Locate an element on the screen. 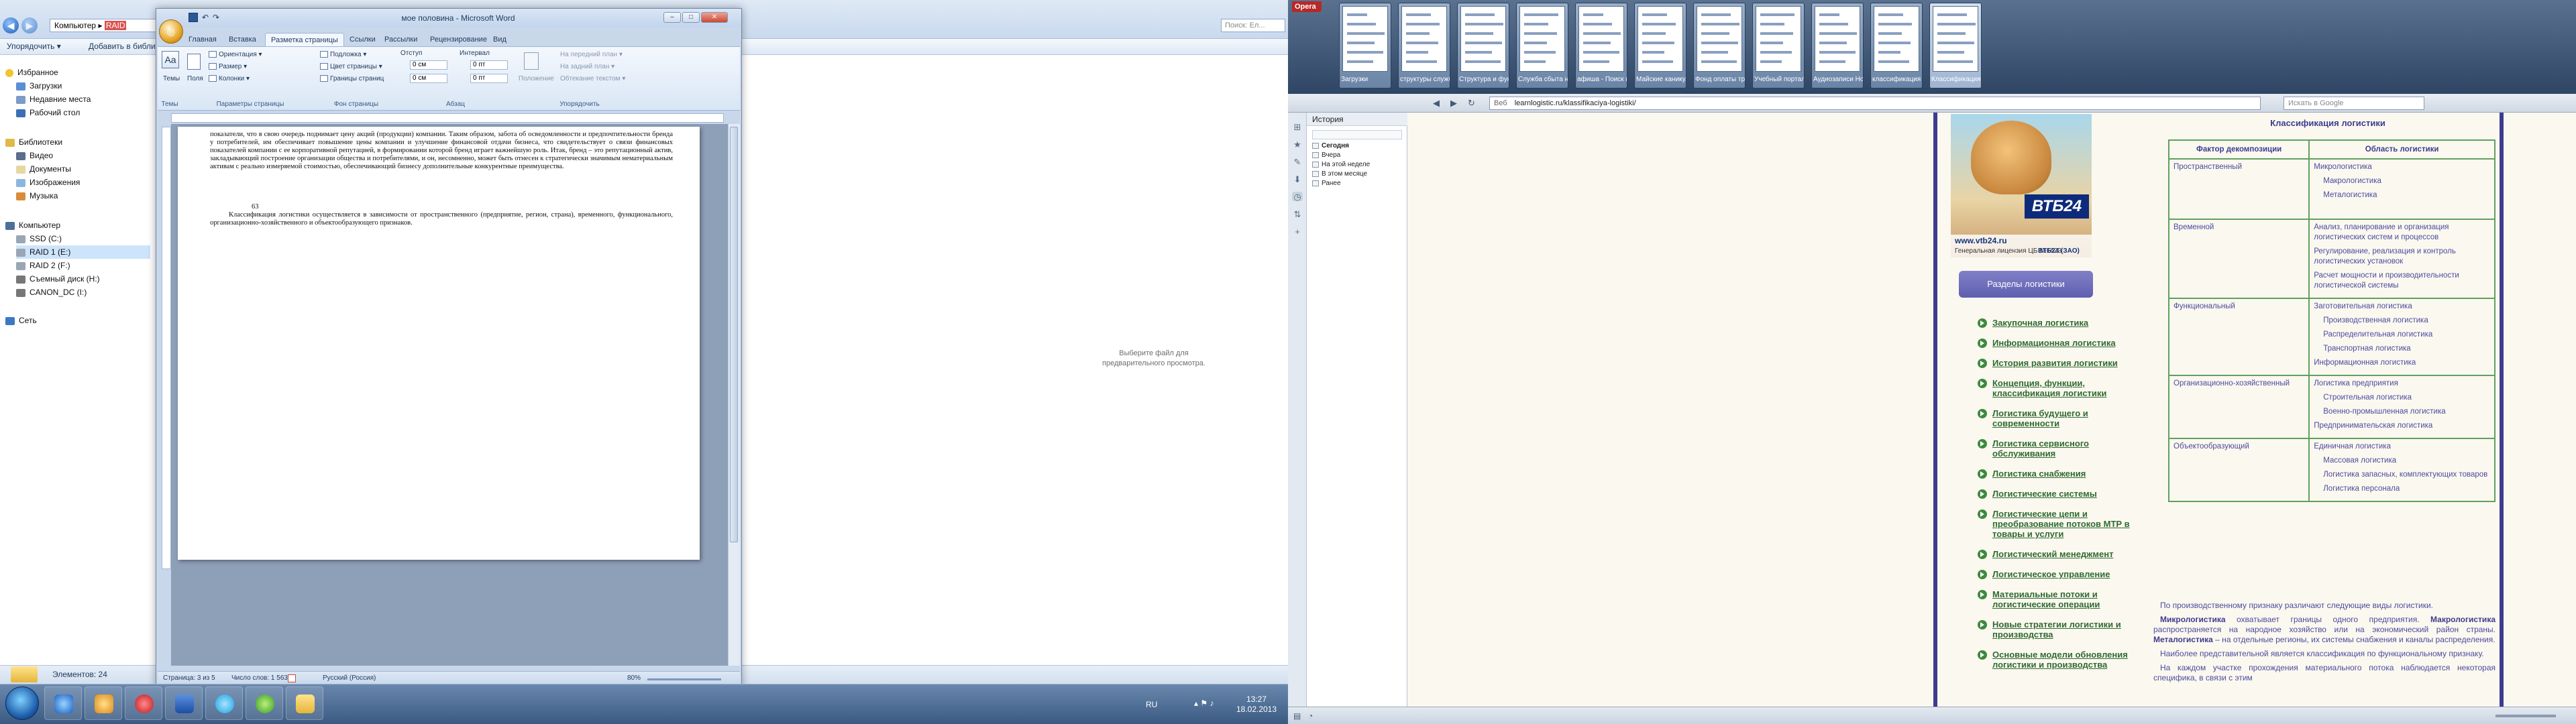 The width and height of the screenshot is (2576, 724). taskbar-ie is located at coordinates (63, 703).